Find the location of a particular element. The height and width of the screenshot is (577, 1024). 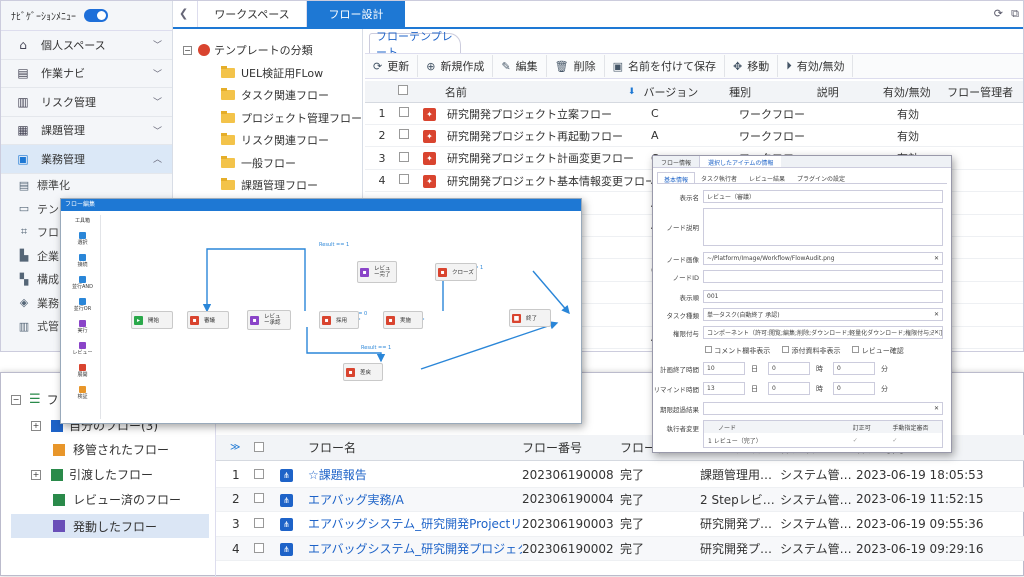

subtab-review-result: レビュー結果 is located at coordinates (767, 177).